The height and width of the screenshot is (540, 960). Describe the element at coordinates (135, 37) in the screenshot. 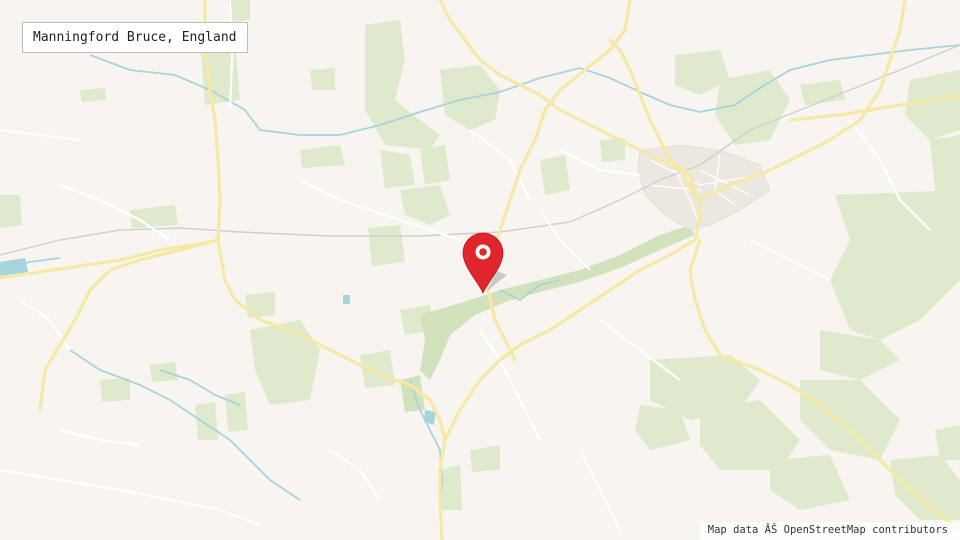

I see `place-name-label: Manningford Bruce, England` at that location.